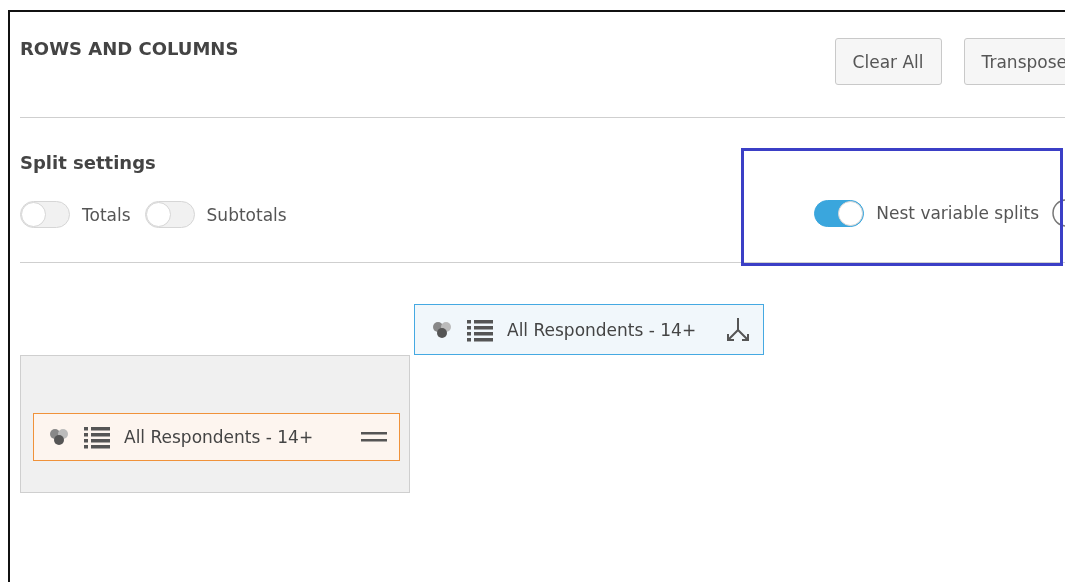 The height and width of the screenshot is (582, 1065). I want to click on clear-all-button: Clear All, so click(888, 61).